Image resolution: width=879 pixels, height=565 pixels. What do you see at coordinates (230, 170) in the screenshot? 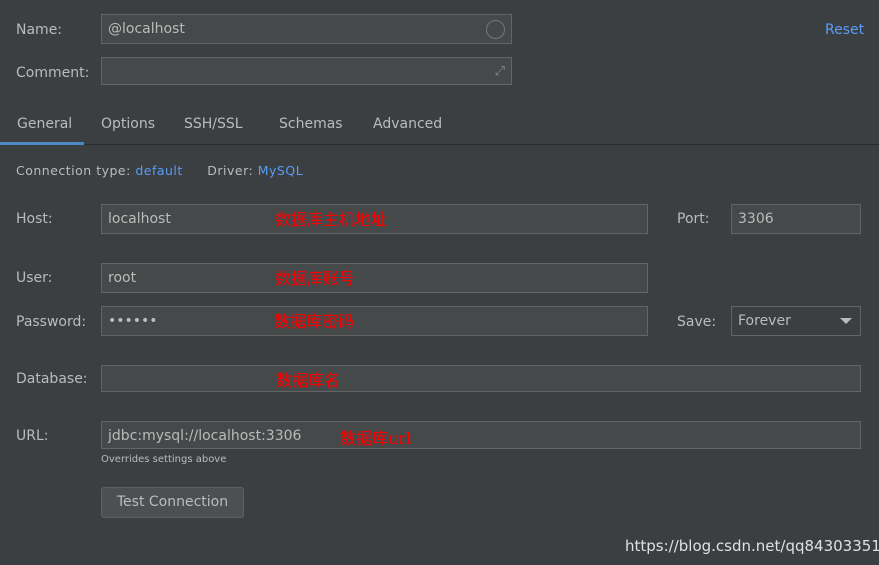
I see `driver-label: Driver:` at bounding box center [230, 170].